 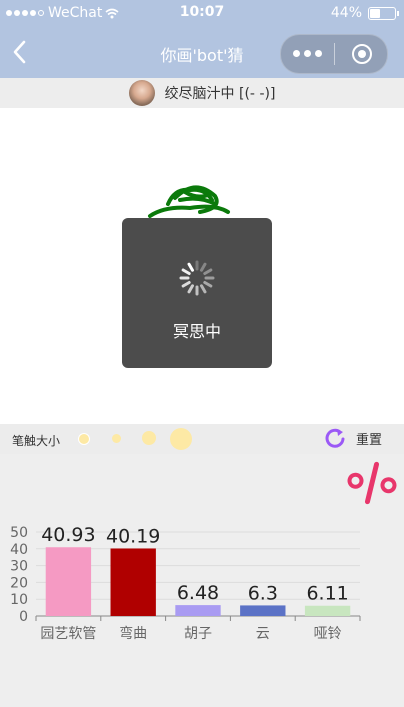 What do you see at coordinates (372, 483) in the screenshot?
I see `percent-icon` at bounding box center [372, 483].